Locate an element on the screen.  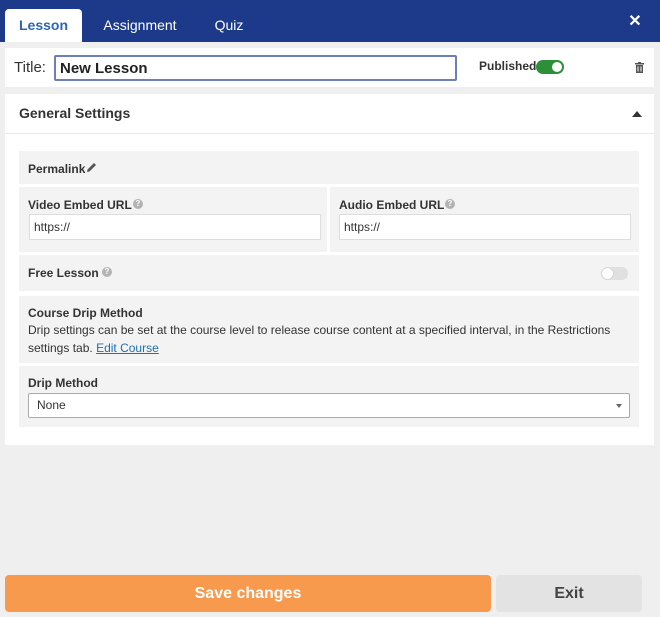
published-toggle is located at coordinates (550, 67).